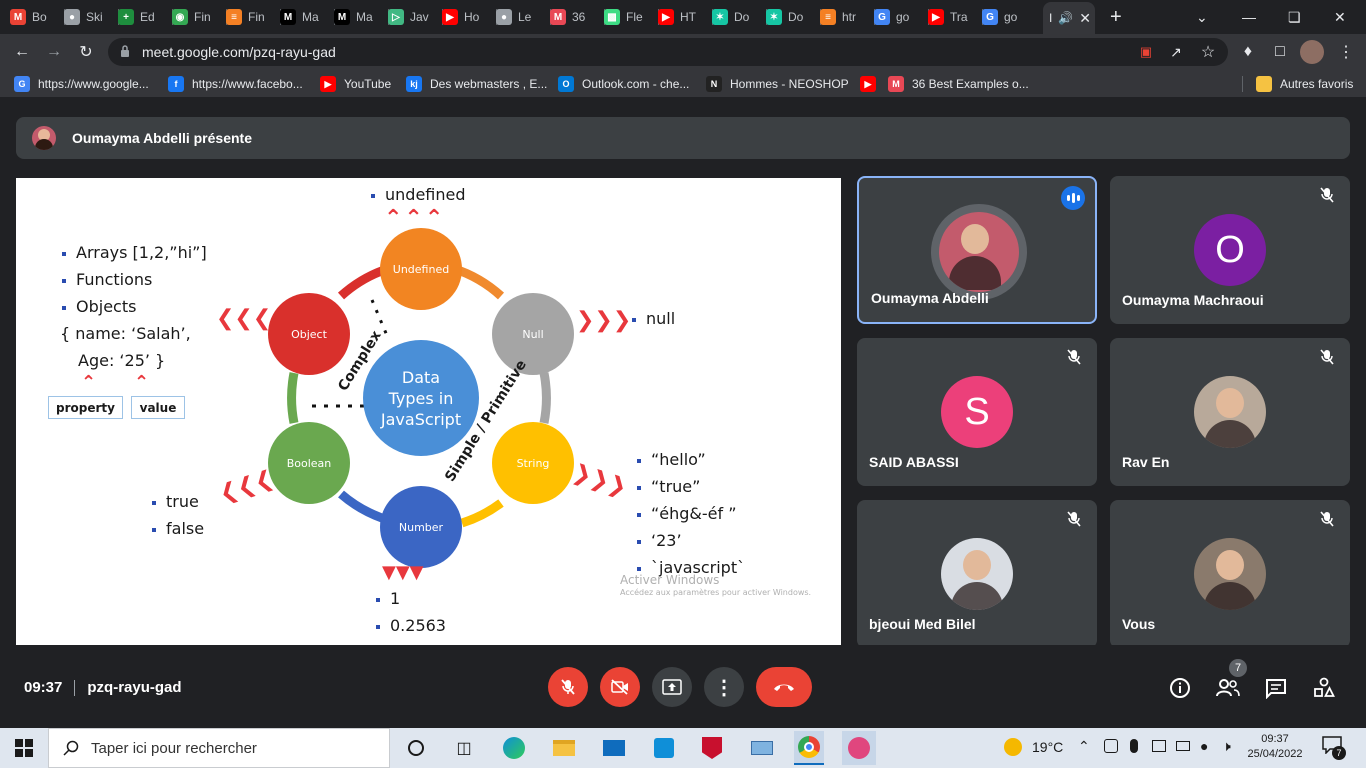  Describe the element at coordinates (514, 748) in the screenshot. I see `edge-icon` at that location.